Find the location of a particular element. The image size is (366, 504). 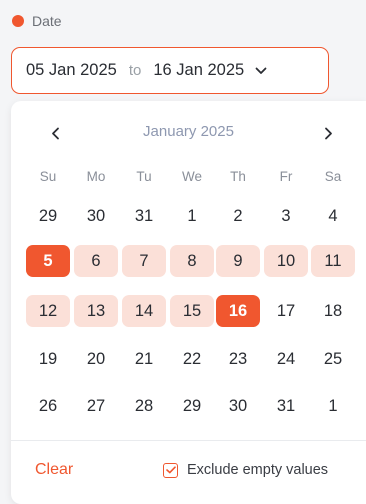

calendar-day: 12 is located at coordinates (48, 311).